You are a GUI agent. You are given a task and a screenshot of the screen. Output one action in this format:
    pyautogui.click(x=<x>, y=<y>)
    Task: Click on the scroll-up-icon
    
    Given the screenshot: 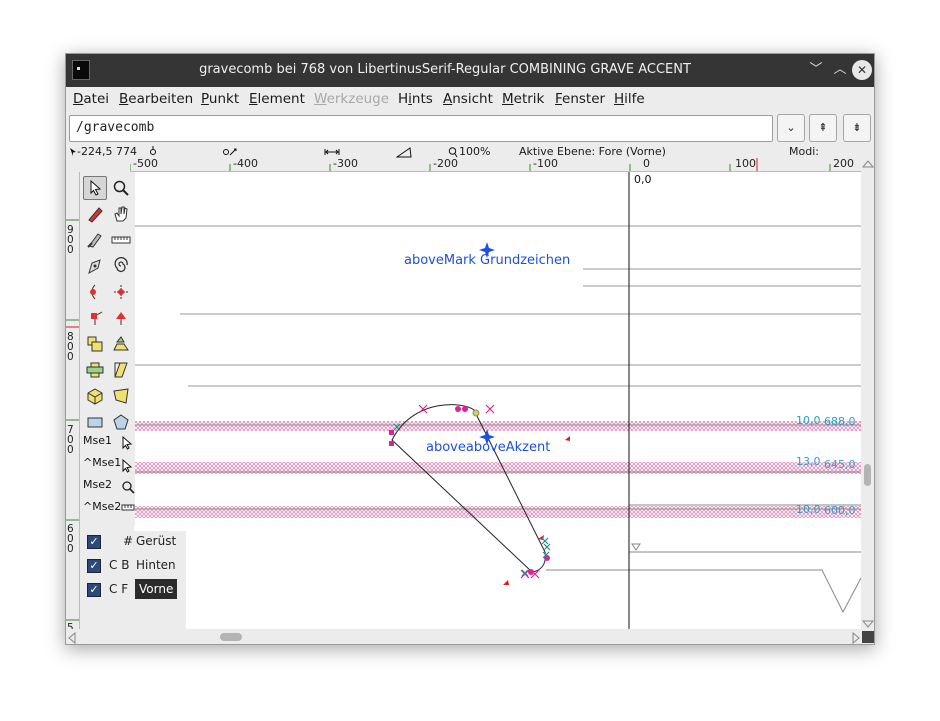 What is the action you would take?
    pyautogui.click(x=868, y=164)
    